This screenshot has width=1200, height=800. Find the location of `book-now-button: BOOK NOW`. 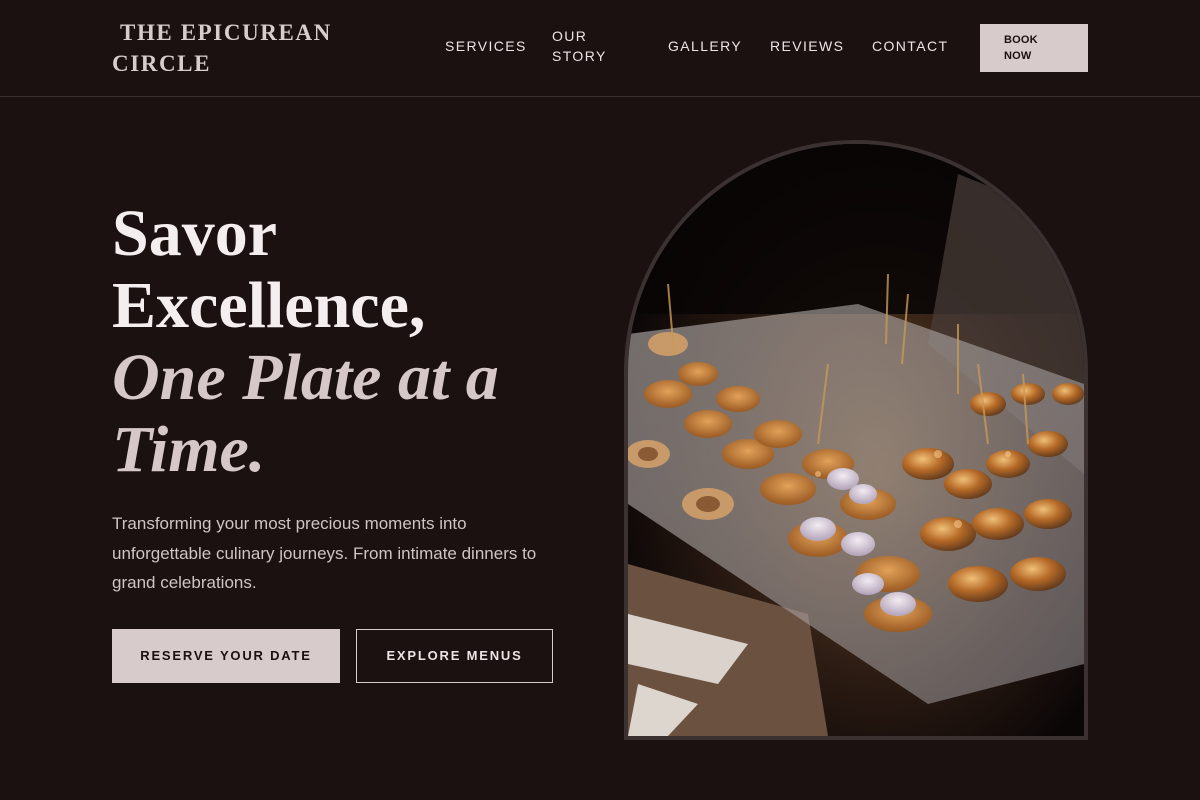

book-now-button: BOOK NOW is located at coordinates (1034, 48).